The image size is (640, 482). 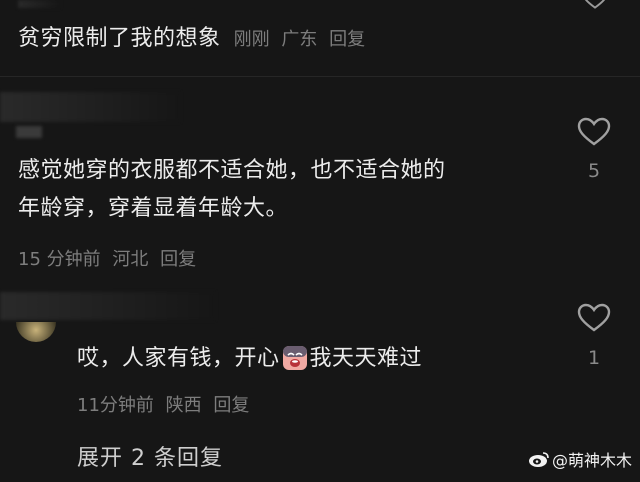 I want to click on comment-meta: 11分钟前 陕西 回复, so click(x=166, y=404).